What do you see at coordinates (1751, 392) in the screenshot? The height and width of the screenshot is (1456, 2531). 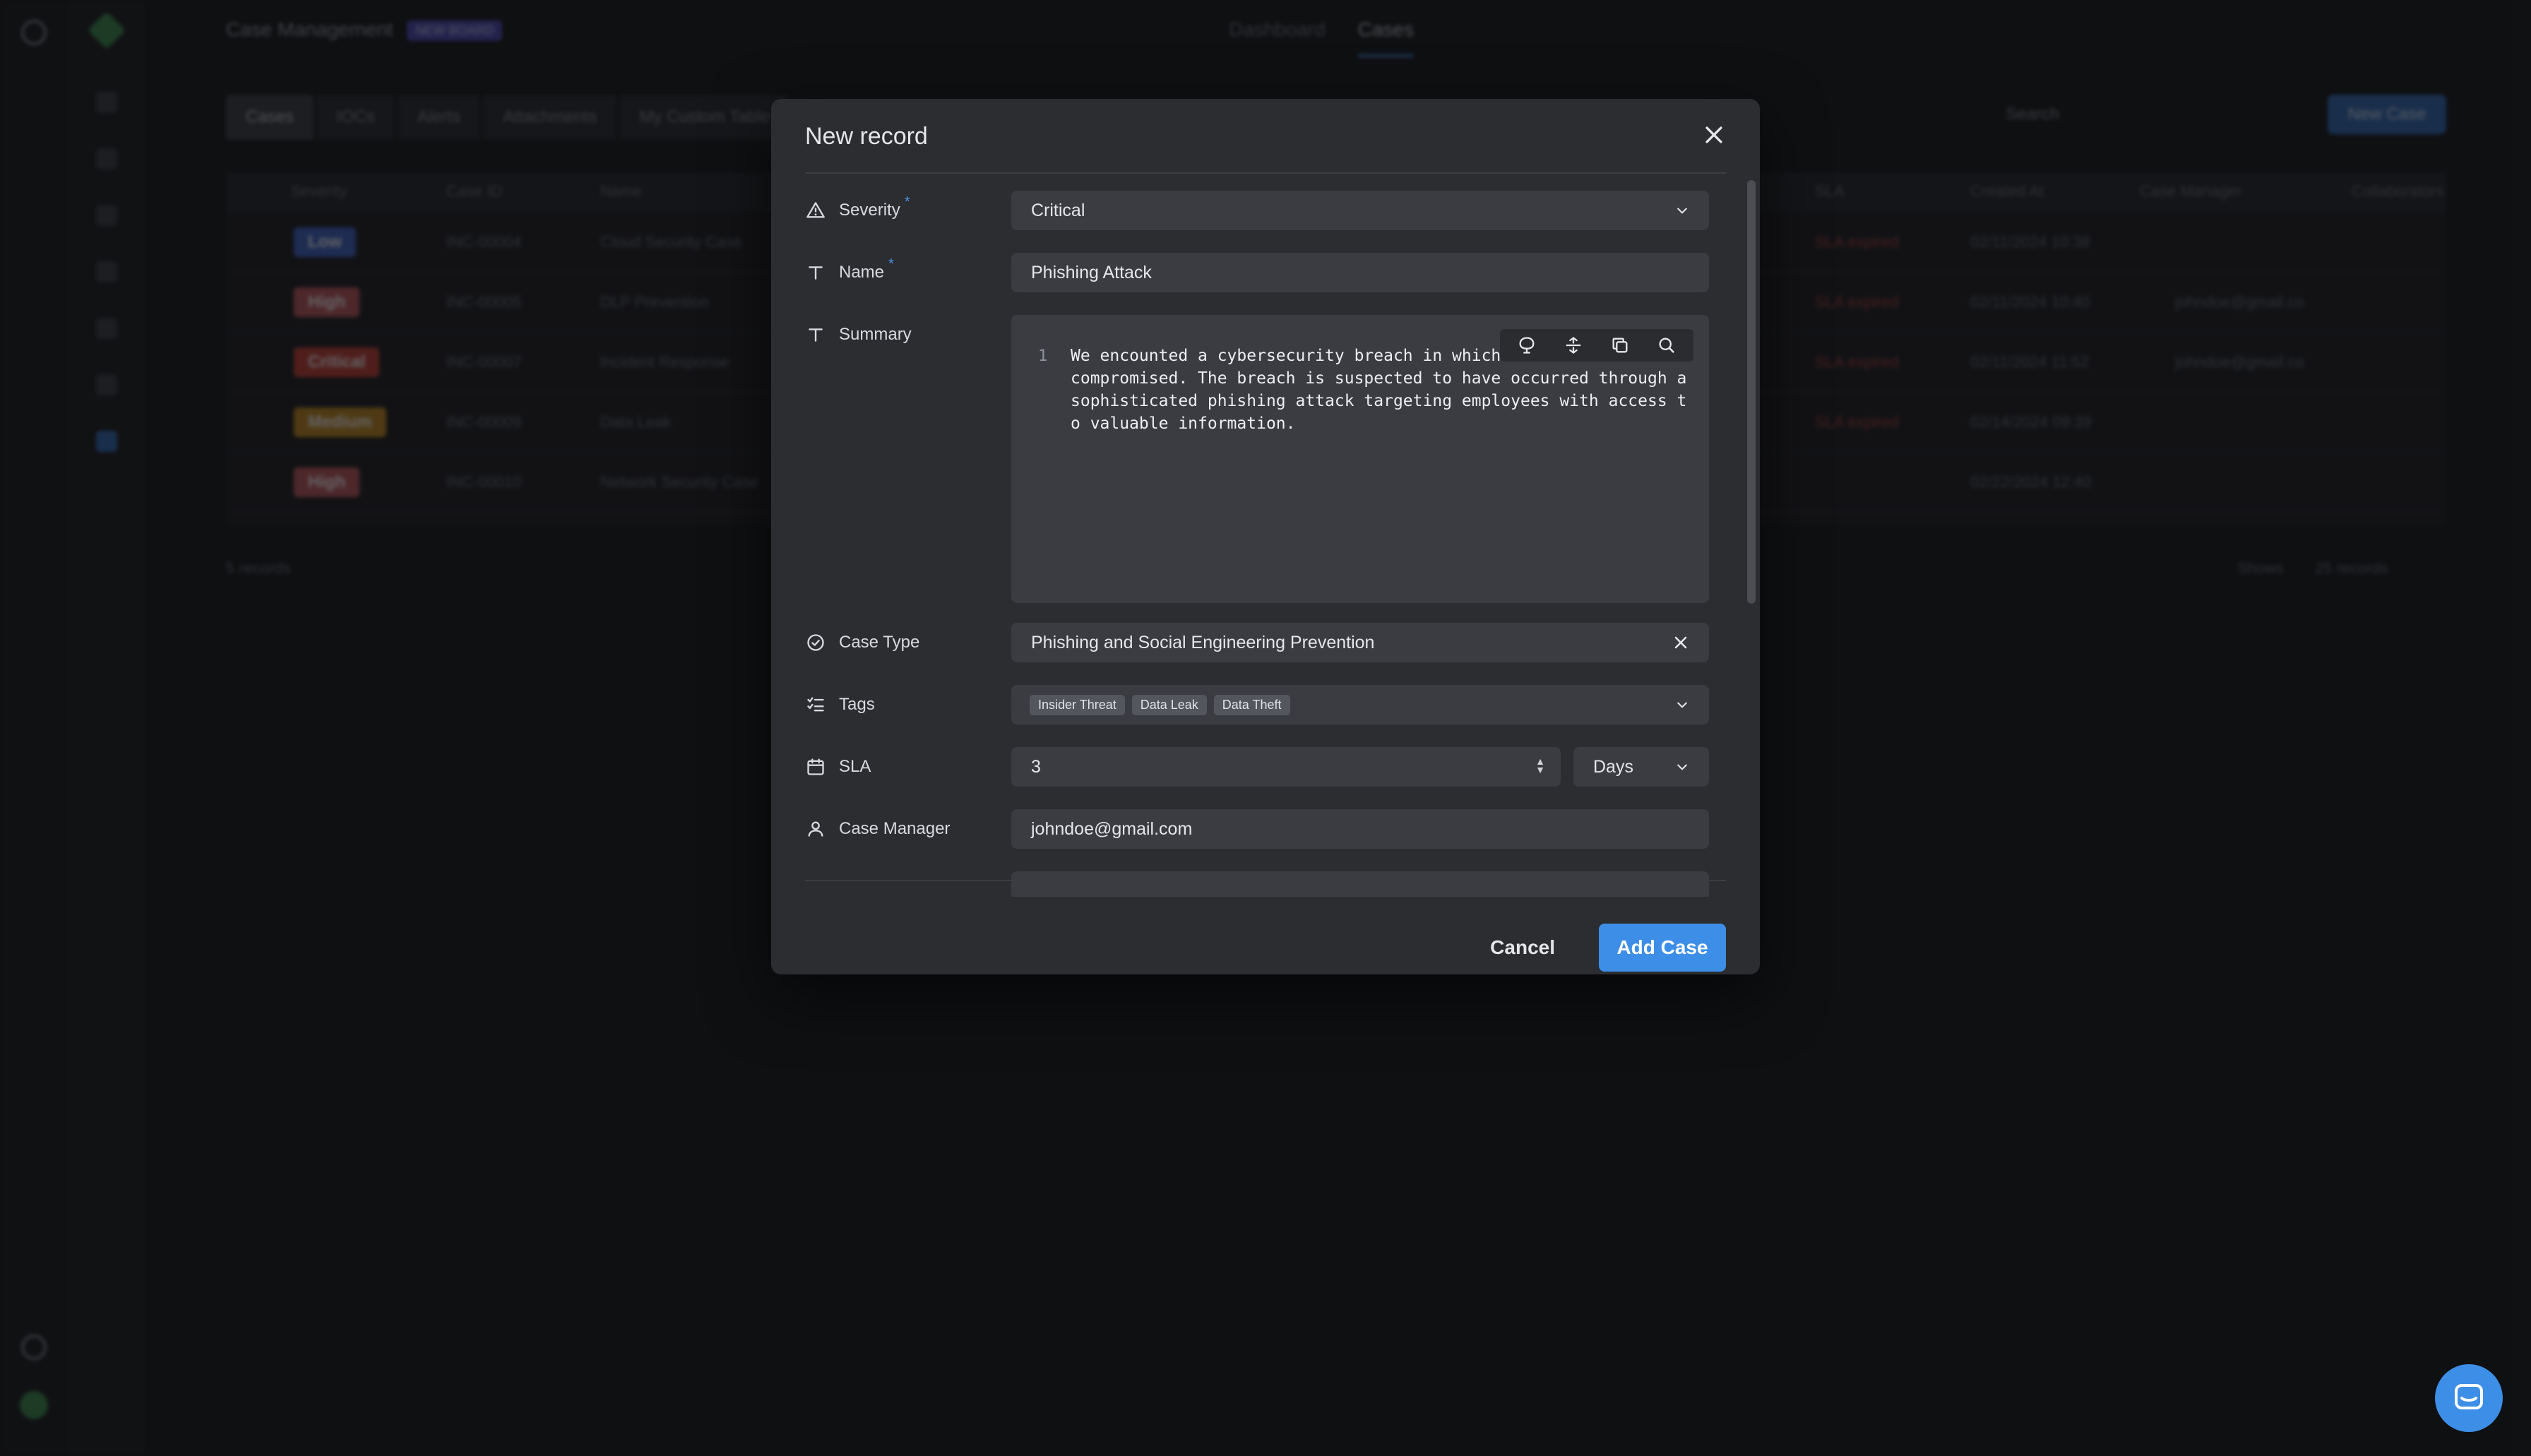 I see `scroll-thumb` at bounding box center [1751, 392].